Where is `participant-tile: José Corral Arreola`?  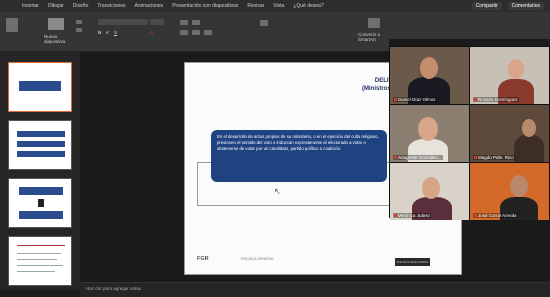 participant-tile: José Corral Arreola is located at coordinates (509, 191).